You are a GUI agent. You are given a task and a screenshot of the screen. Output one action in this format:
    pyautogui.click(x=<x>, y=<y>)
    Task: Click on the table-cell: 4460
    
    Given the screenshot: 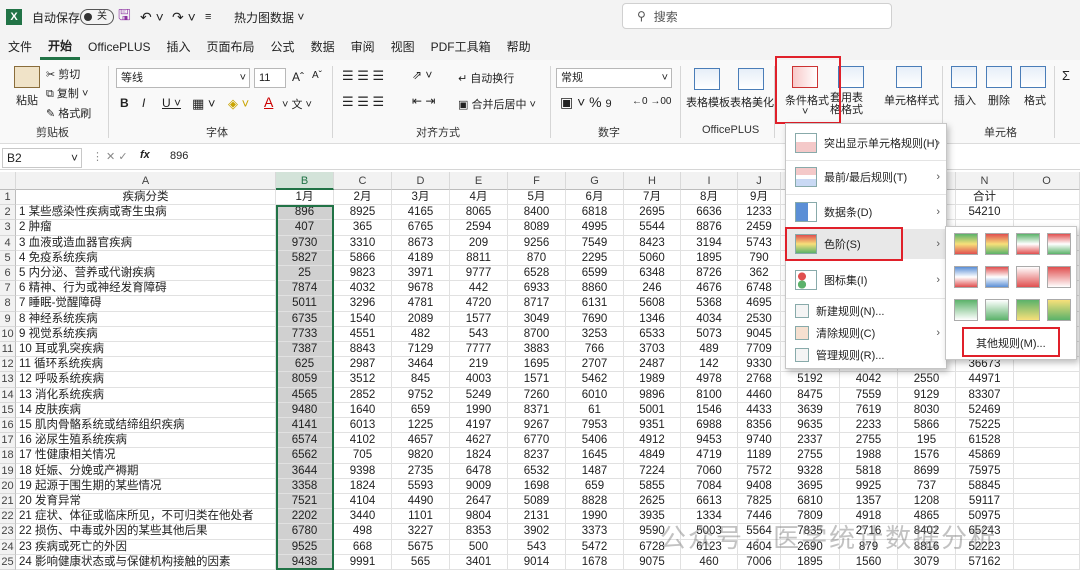 What is the action you would take?
    pyautogui.click(x=759, y=395)
    